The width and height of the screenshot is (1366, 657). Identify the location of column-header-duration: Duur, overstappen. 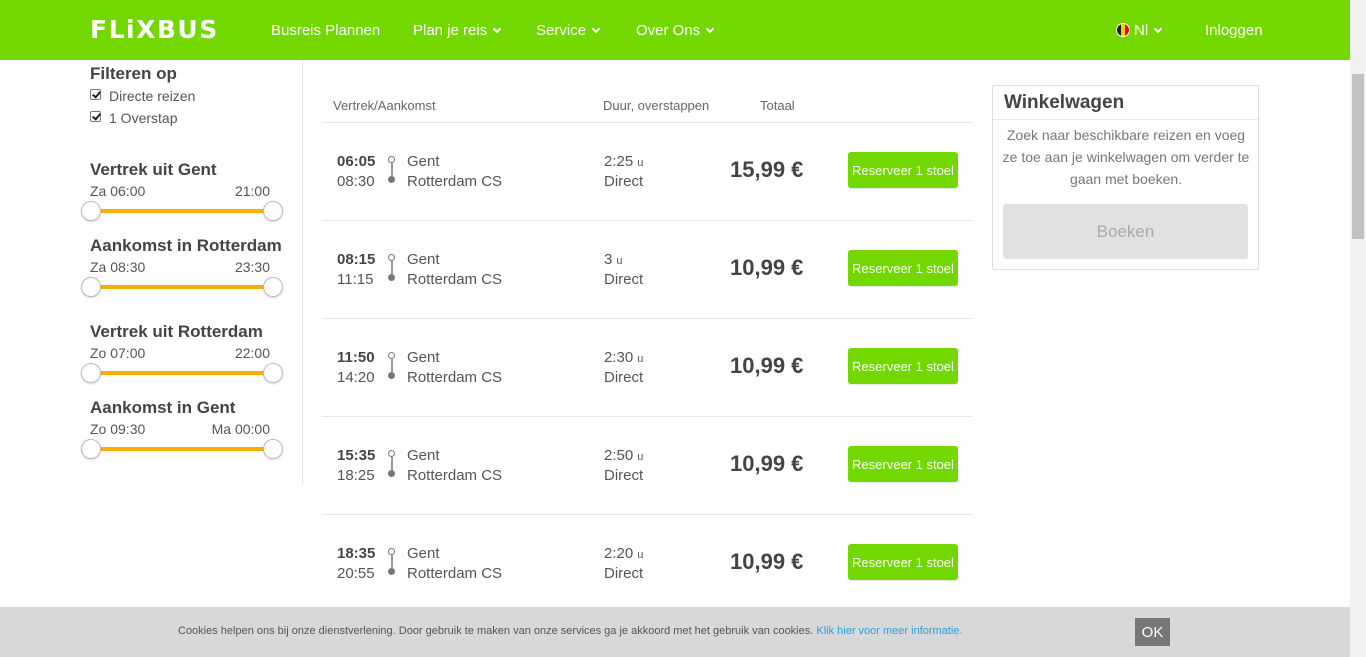
(656, 105).